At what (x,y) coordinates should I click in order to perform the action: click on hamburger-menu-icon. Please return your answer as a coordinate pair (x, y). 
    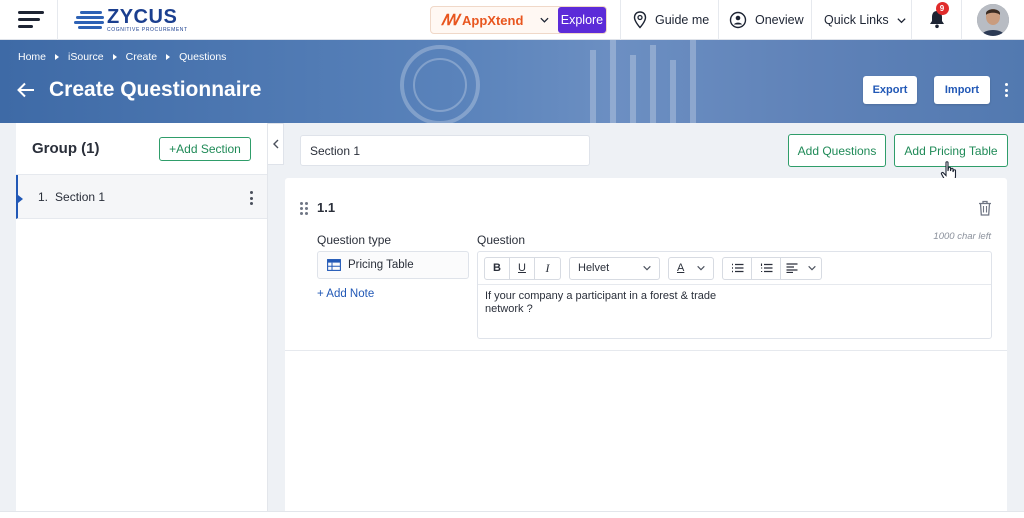
    Looking at the image, I should click on (29, 20).